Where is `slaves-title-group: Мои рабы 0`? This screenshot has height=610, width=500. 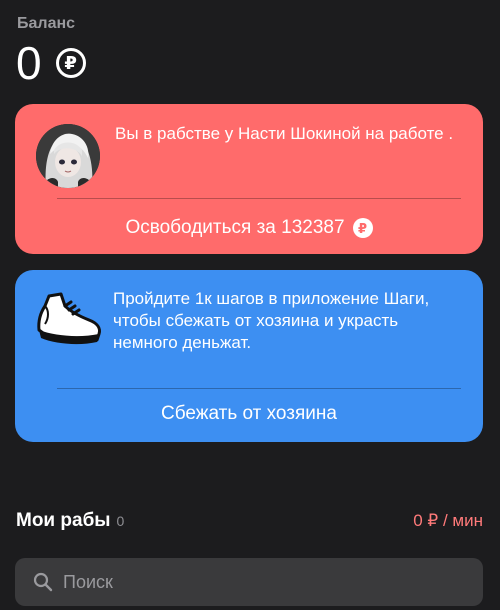 slaves-title-group: Мои рабы 0 is located at coordinates (70, 521).